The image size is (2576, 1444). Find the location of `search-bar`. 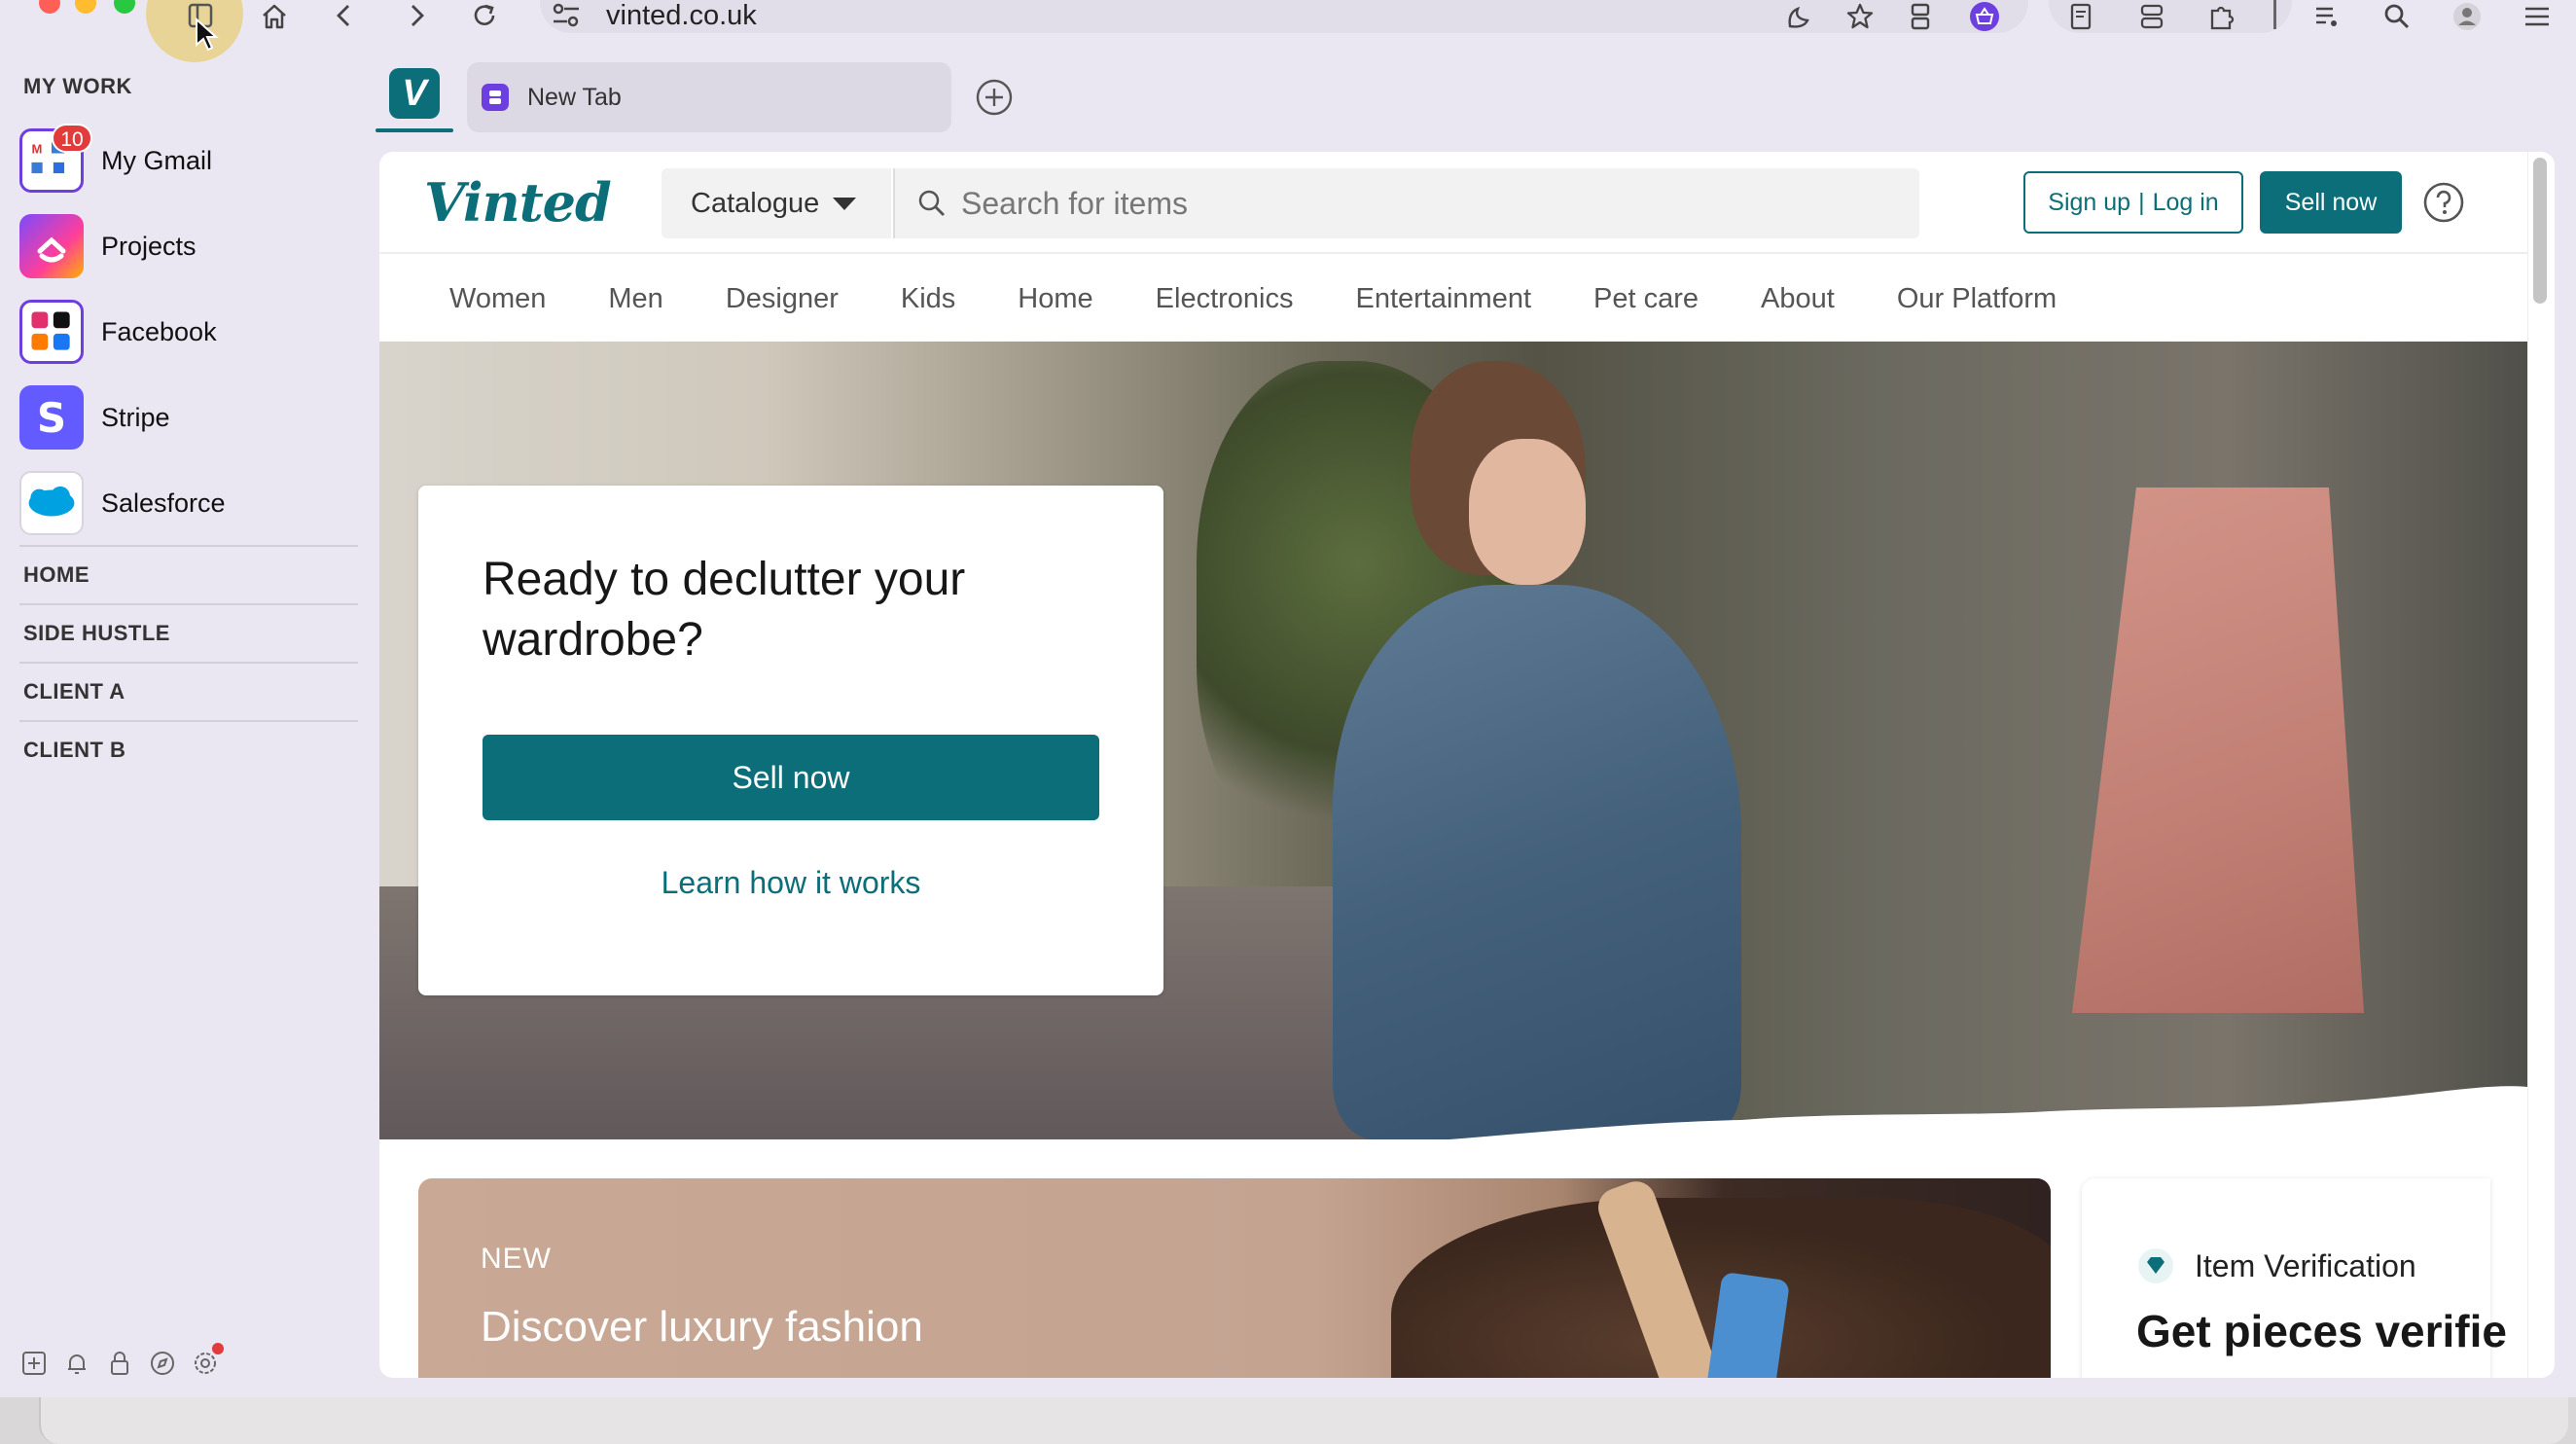

search-bar is located at coordinates (1406, 203).